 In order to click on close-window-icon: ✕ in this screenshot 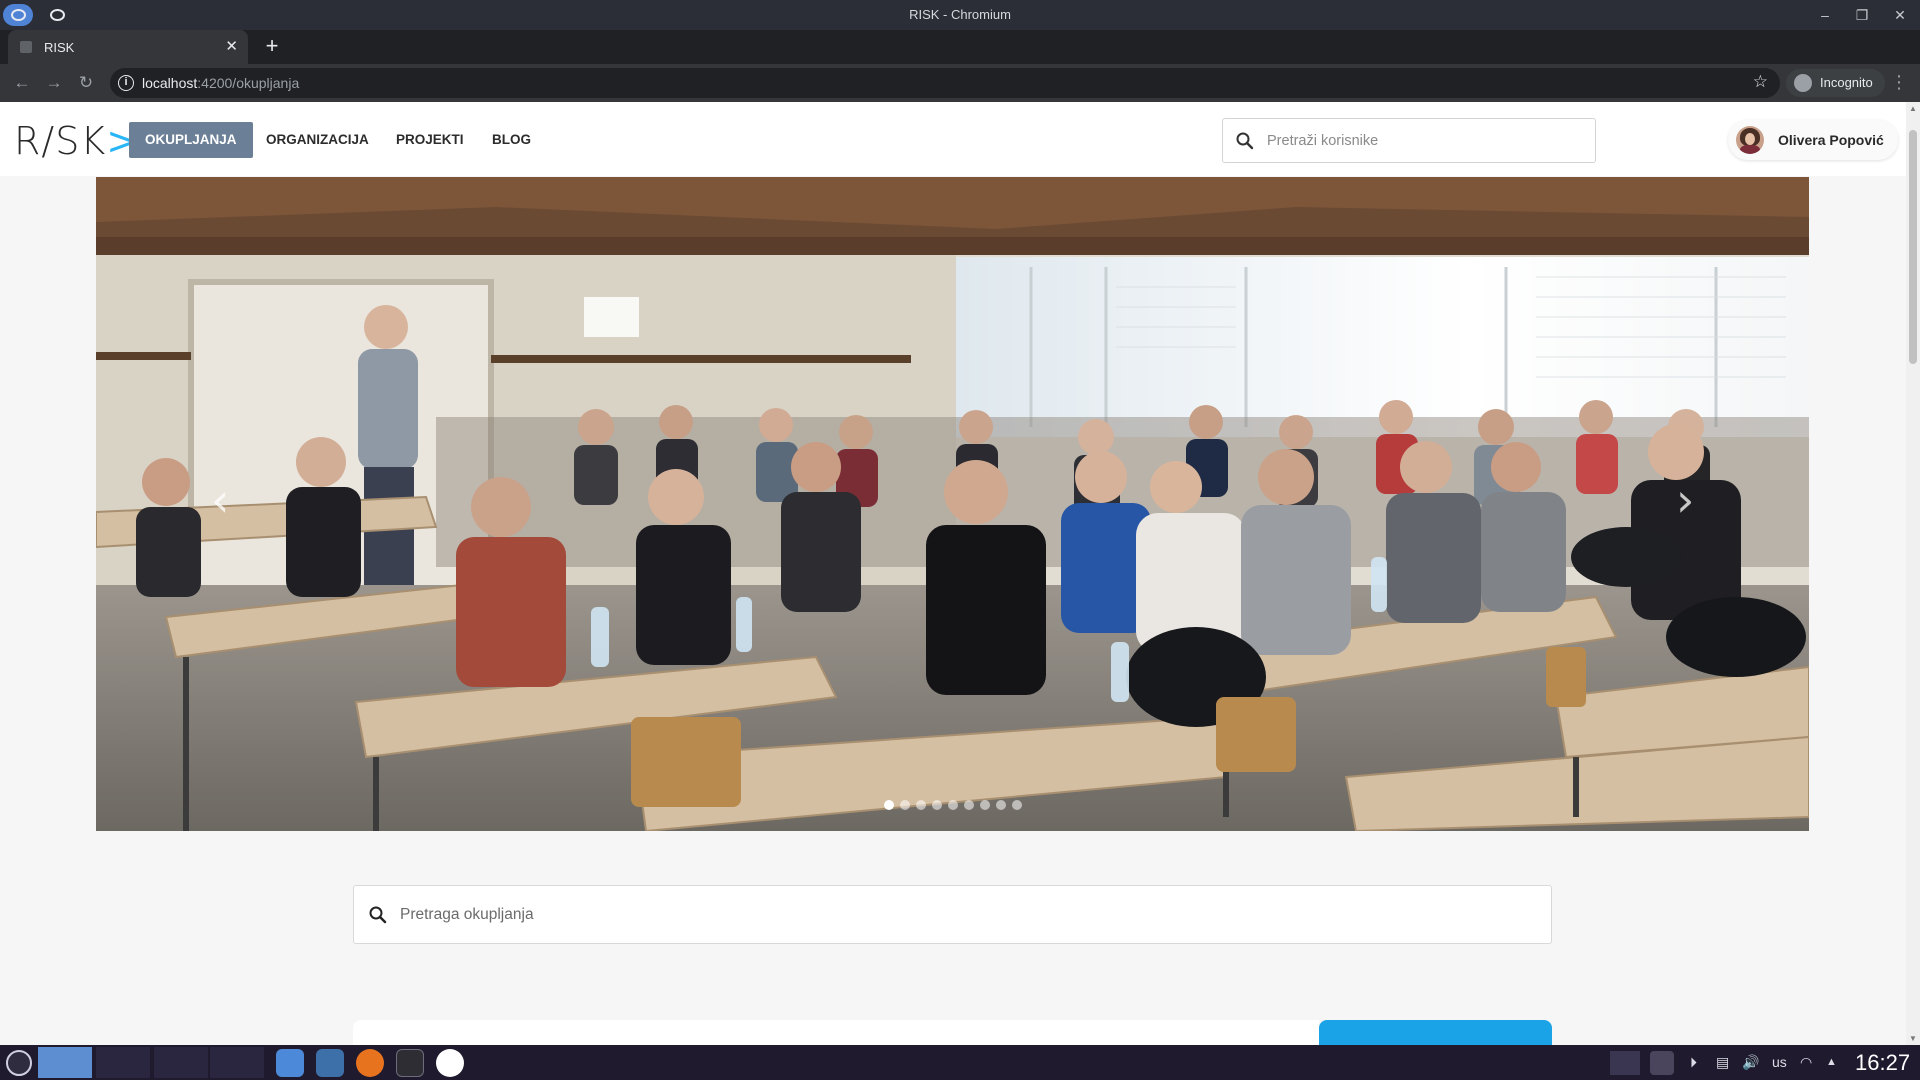, I will do `click(1900, 15)`.